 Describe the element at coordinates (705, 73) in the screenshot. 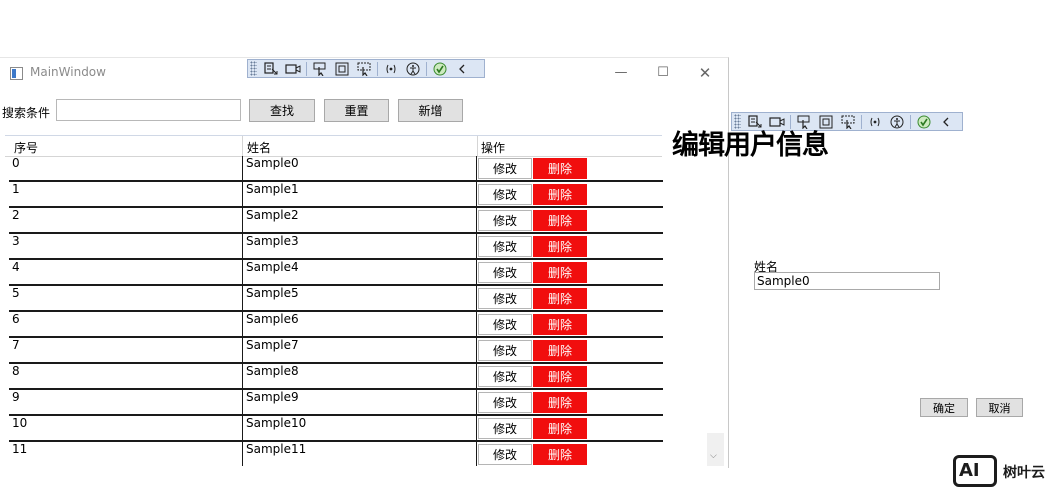

I see `close-button: ✕` at that location.